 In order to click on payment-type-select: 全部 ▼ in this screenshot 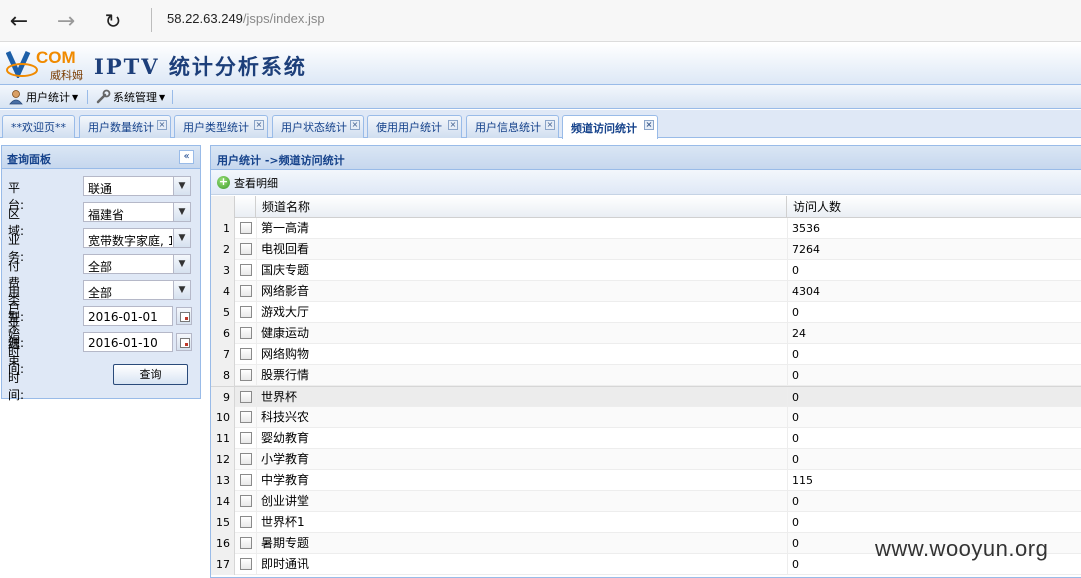, I will do `click(137, 264)`.